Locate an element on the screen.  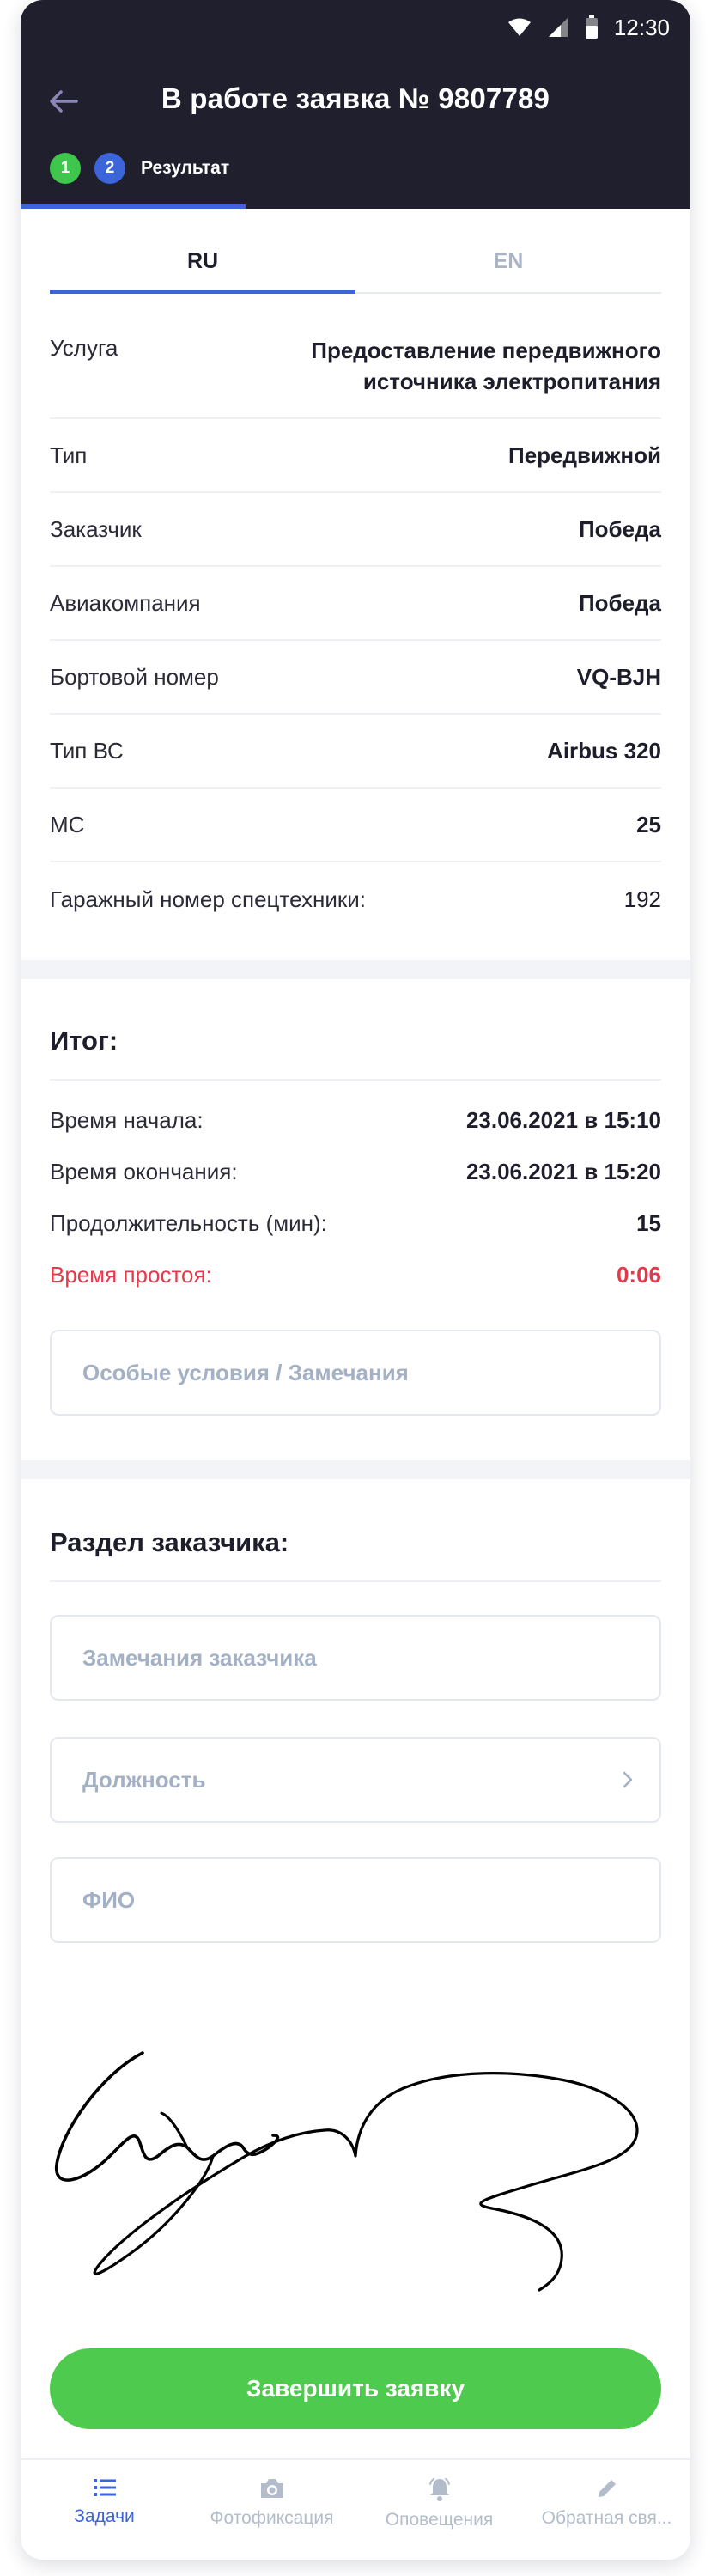
summary-row-end: Время окончания: 23.06.2021 в 15:20 is located at coordinates (355, 1171).